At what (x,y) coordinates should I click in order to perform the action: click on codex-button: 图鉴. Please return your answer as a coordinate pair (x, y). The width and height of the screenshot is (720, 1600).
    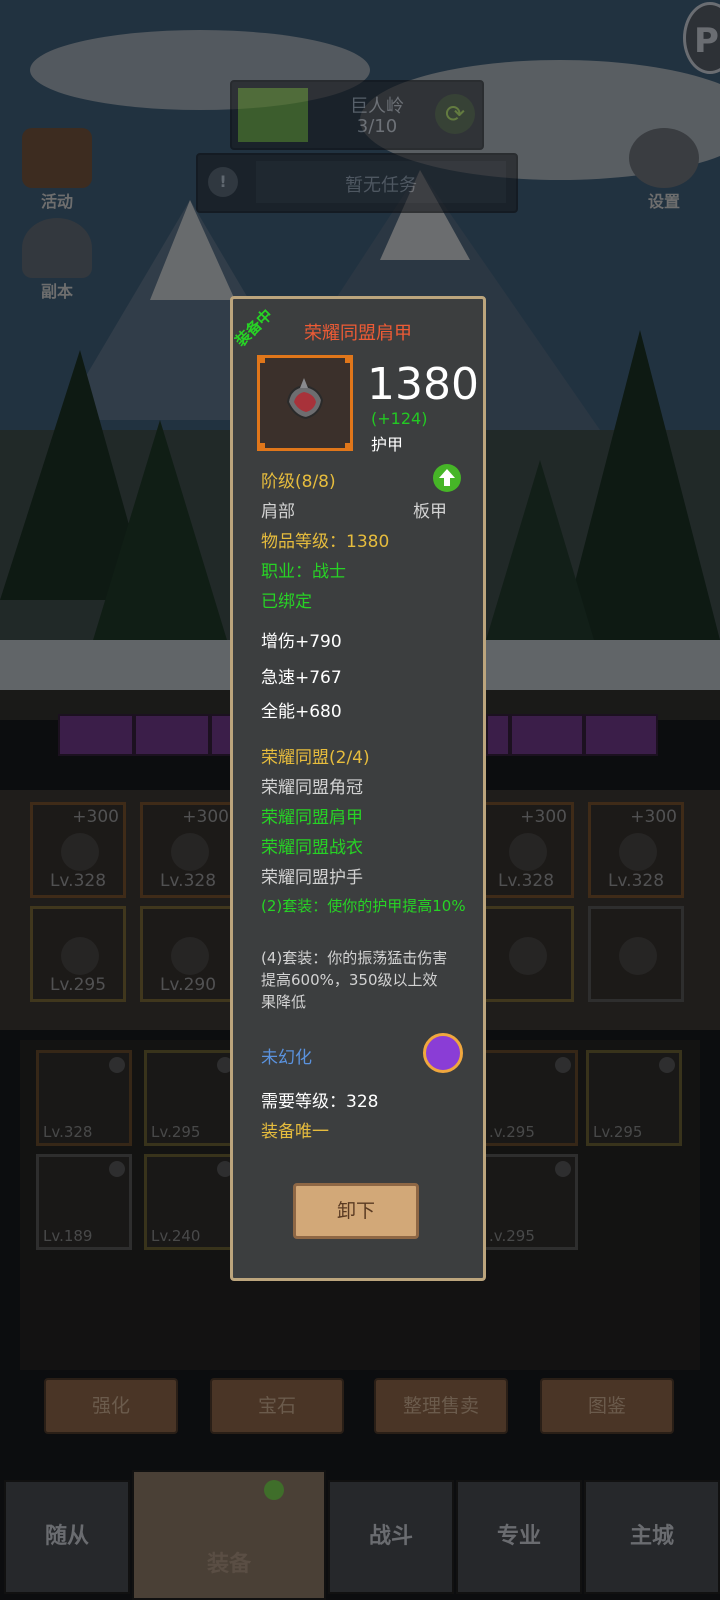
    Looking at the image, I should click on (607, 1406).